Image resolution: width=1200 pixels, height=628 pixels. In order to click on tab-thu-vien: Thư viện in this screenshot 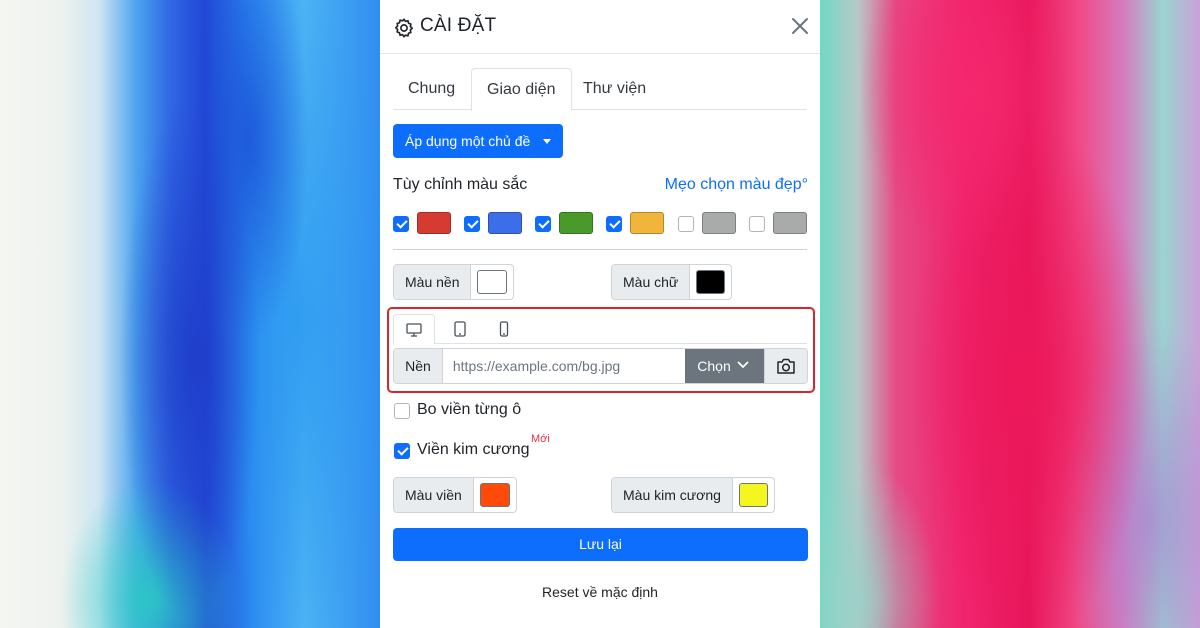, I will do `click(614, 89)`.